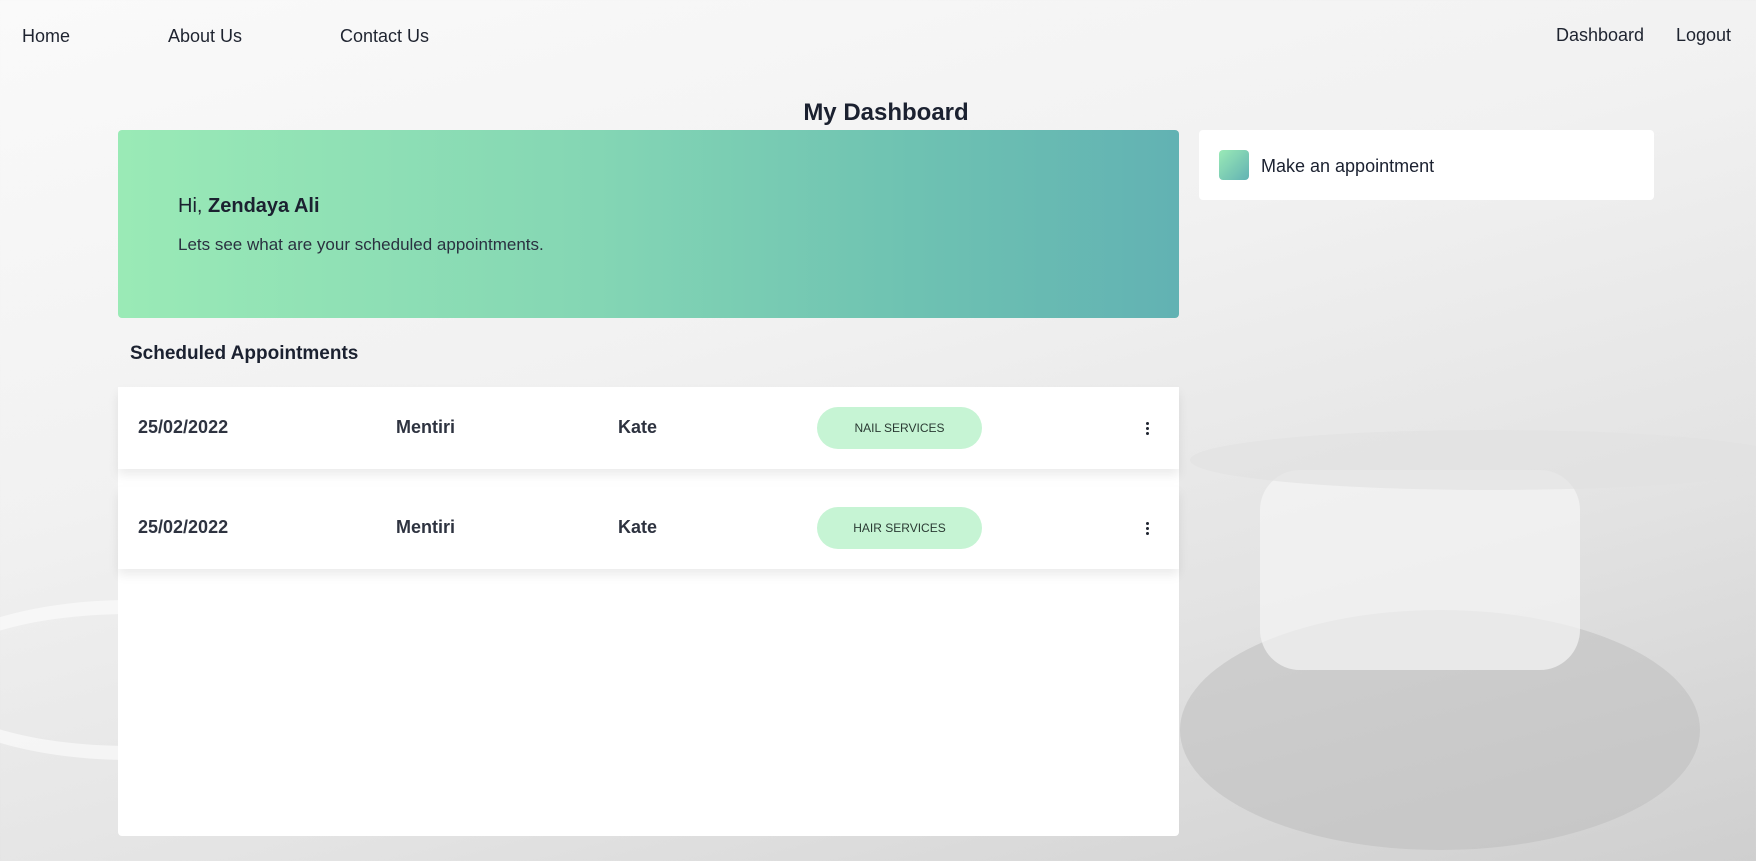 The image size is (1756, 861). What do you see at coordinates (1234, 165) in the screenshot?
I see `calendar-icon` at bounding box center [1234, 165].